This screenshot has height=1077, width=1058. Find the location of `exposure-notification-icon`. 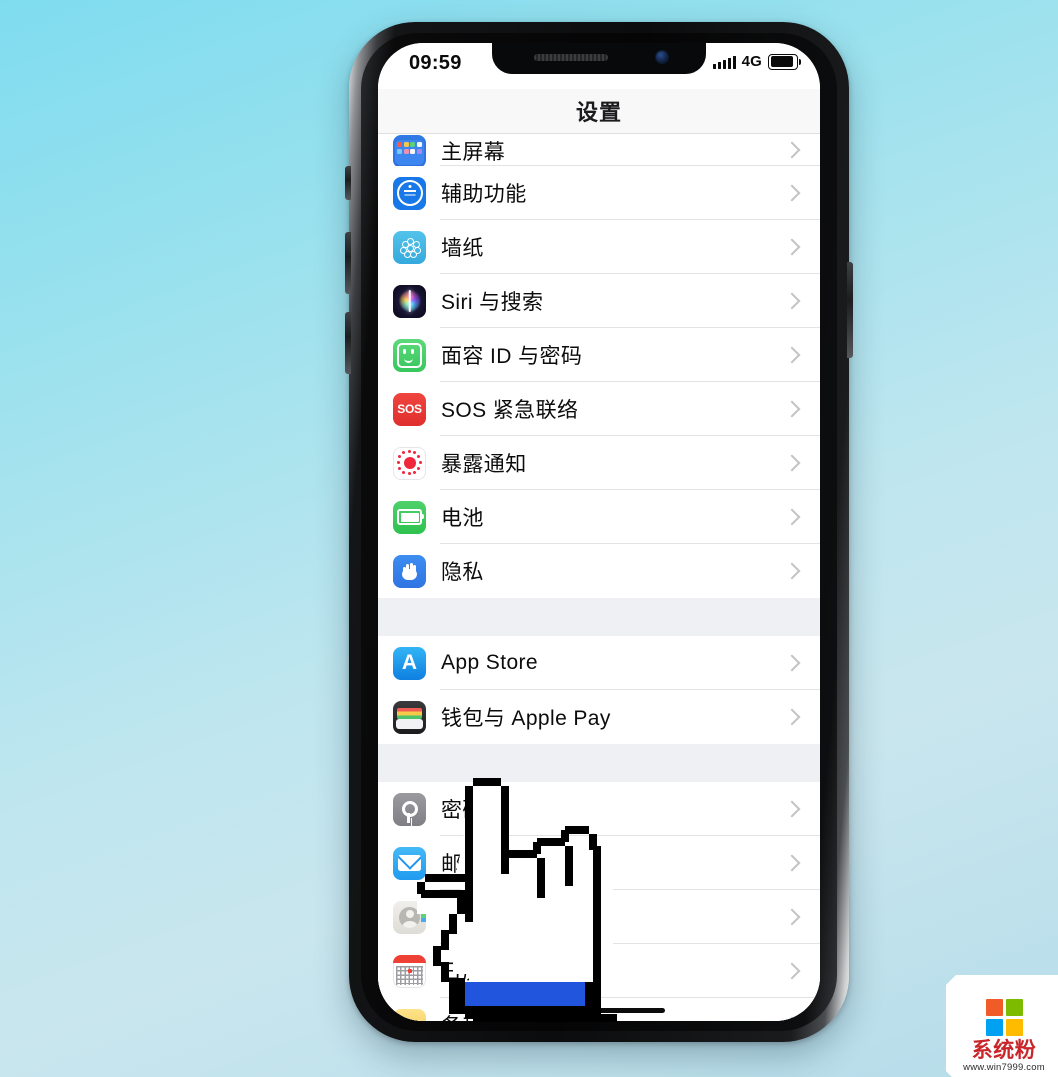

exposure-notification-icon is located at coordinates (409, 463).